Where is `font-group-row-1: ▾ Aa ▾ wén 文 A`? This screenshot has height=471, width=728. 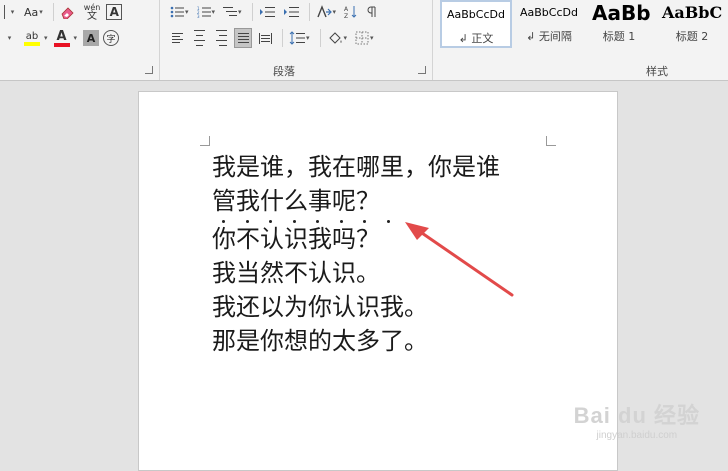
font-group-row-1: ▾ Aa ▾ wén 文 A is located at coordinates (63, 12).